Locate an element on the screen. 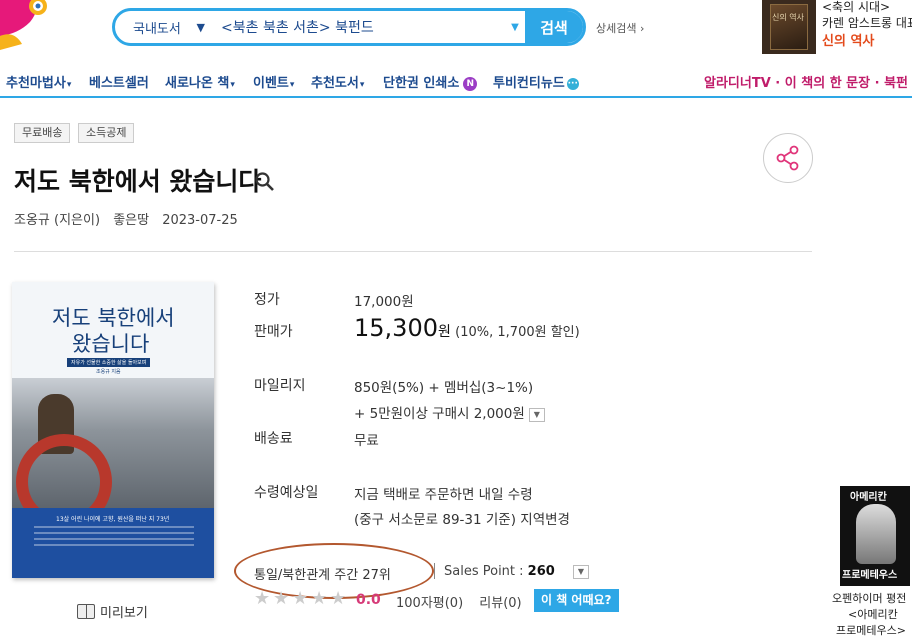 Image resolution: width=912 pixels, height=644 pixels. side-ad-cover-top: 아메리칸 is located at coordinates (868, 497).